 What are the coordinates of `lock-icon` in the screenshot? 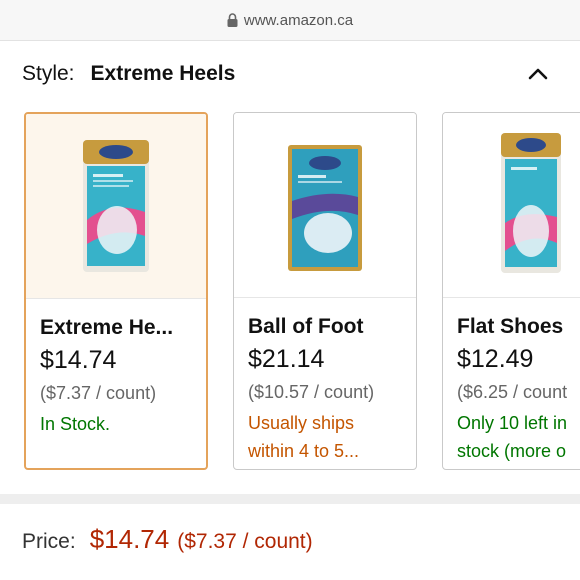 It's located at (232, 20).